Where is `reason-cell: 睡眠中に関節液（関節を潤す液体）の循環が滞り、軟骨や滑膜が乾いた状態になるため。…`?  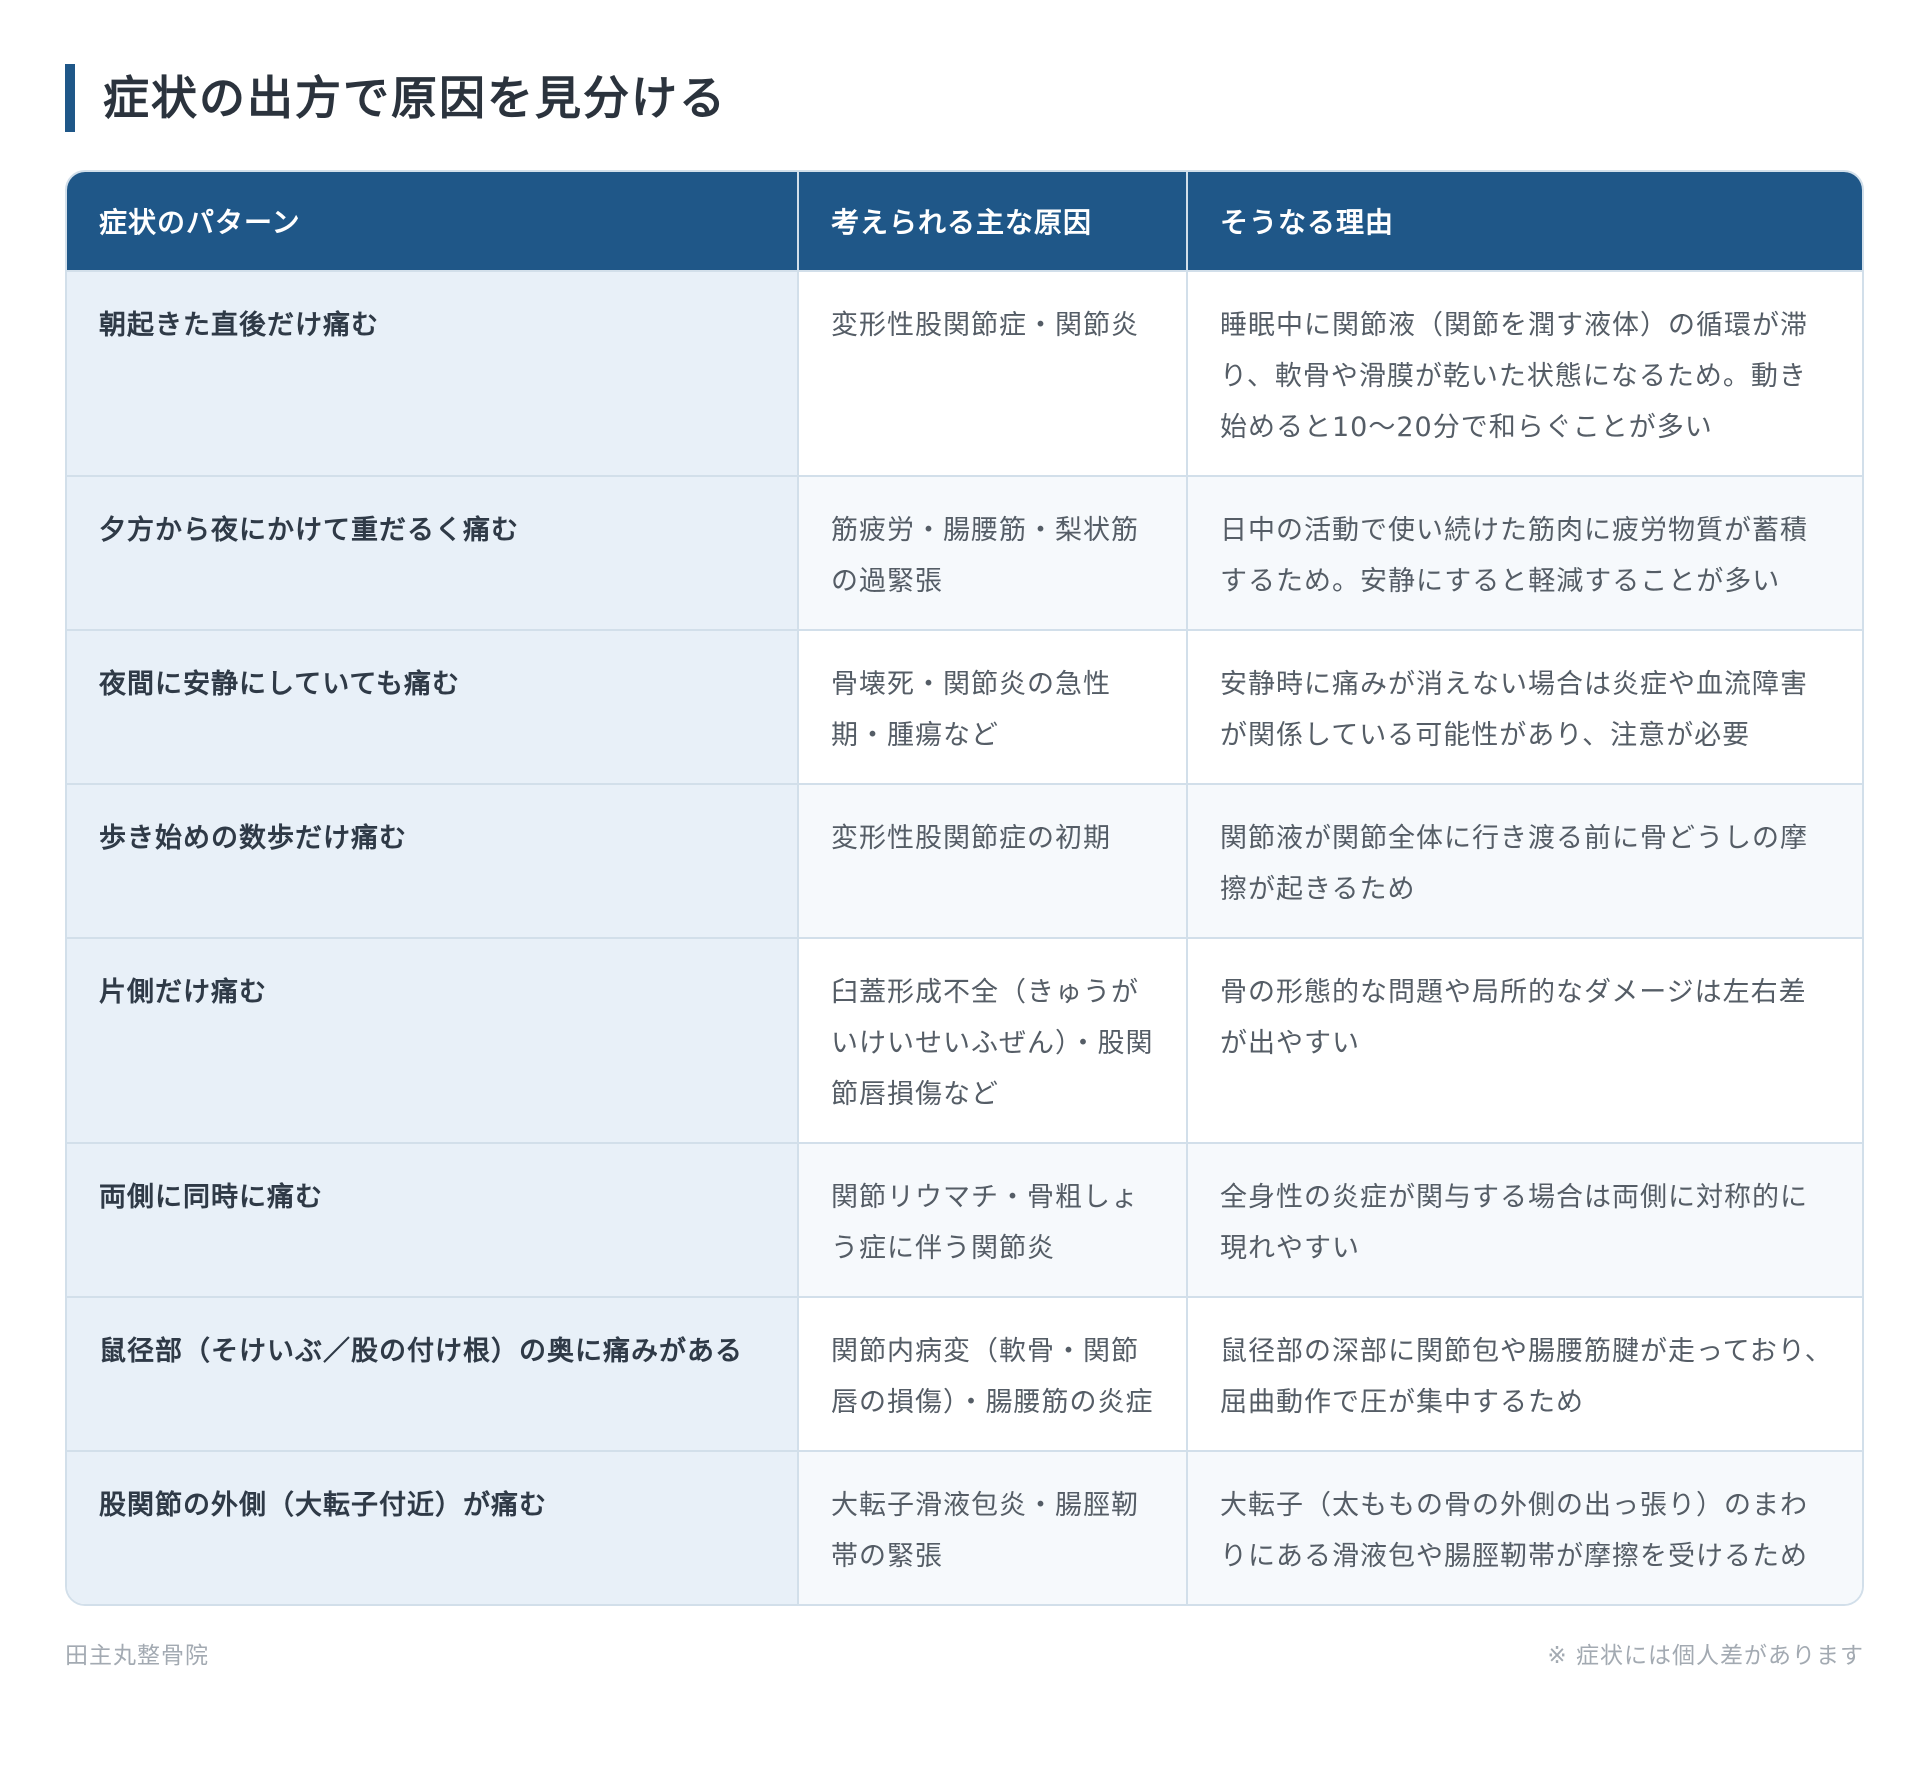
reason-cell: 睡眠中に関節液（関節を潤す液体）の循環が滞り、軟骨や滑膜が乾いた状態になるため。… is located at coordinates (1524, 373).